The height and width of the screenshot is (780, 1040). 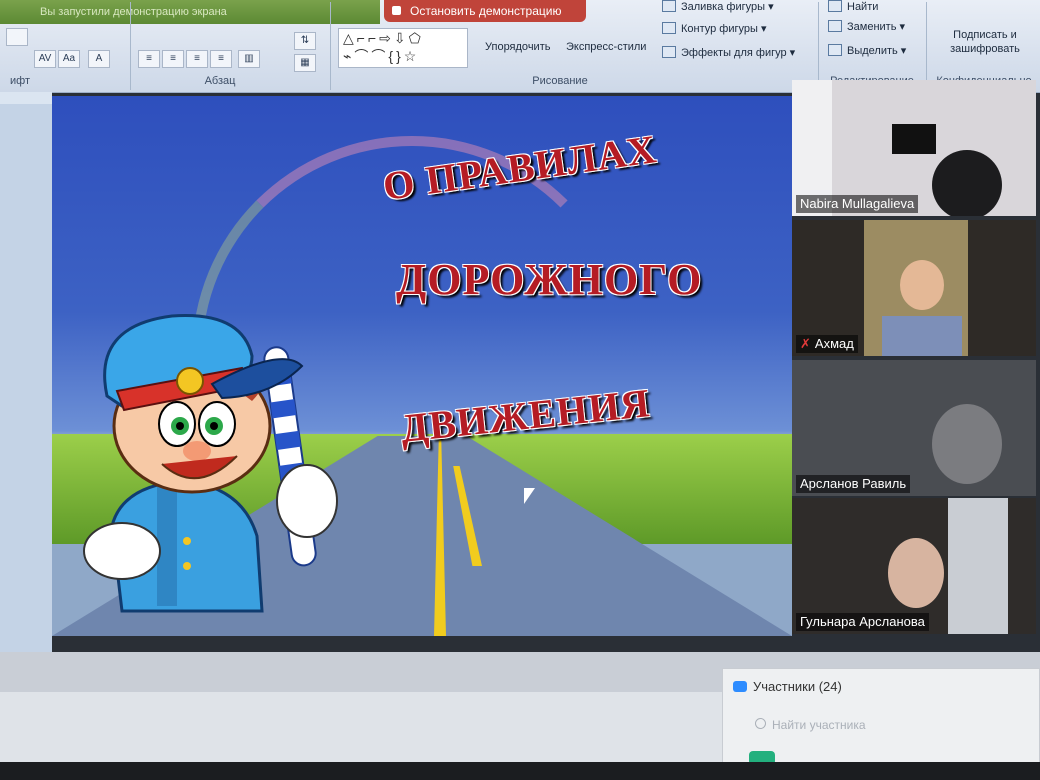 I want to click on stop-icon, so click(x=396, y=10).